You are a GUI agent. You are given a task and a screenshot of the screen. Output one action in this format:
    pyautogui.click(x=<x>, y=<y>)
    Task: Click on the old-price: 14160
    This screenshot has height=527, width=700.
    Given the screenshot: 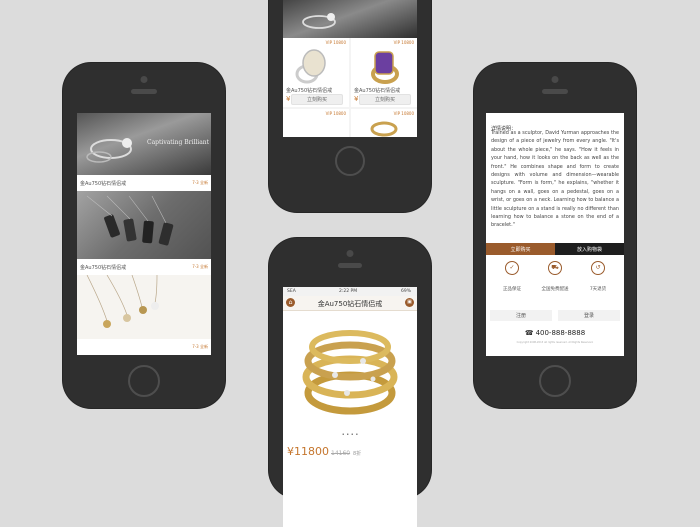 What is the action you would take?
    pyautogui.click(x=341, y=453)
    